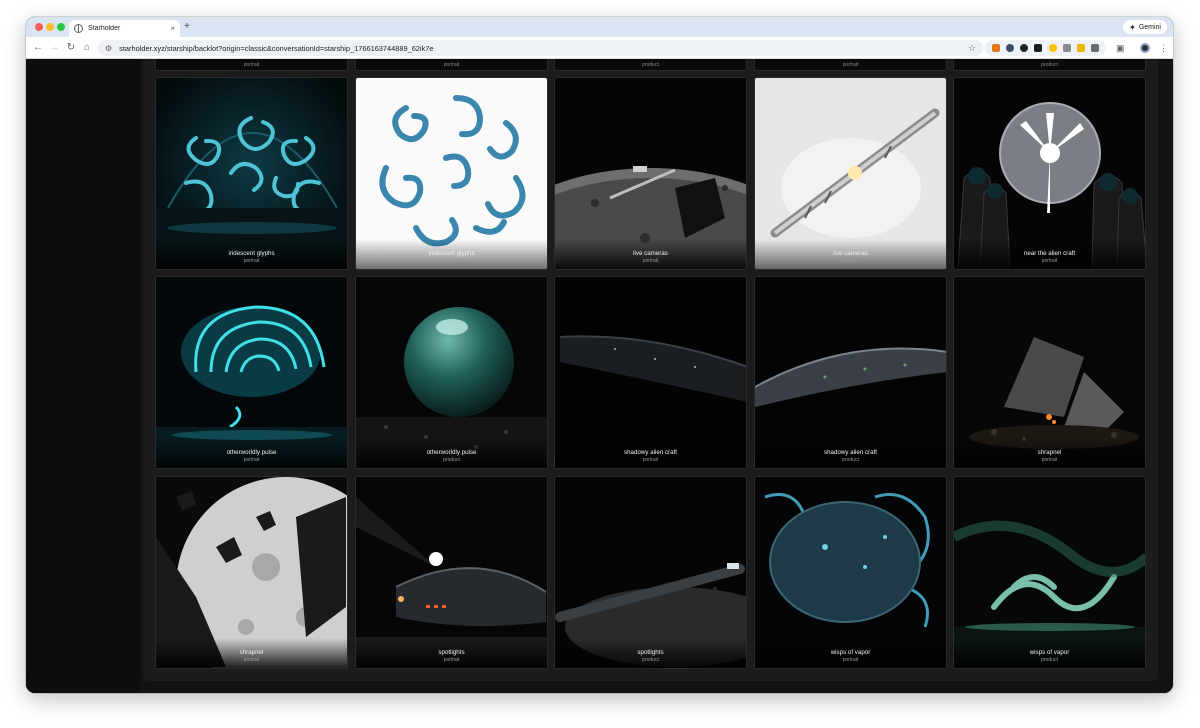 The width and height of the screenshot is (1200, 728). What do you see at coordinates (172, 28) in the screenshot?
I see `close-tab-icon: ×` at bounding box center [172, 28].